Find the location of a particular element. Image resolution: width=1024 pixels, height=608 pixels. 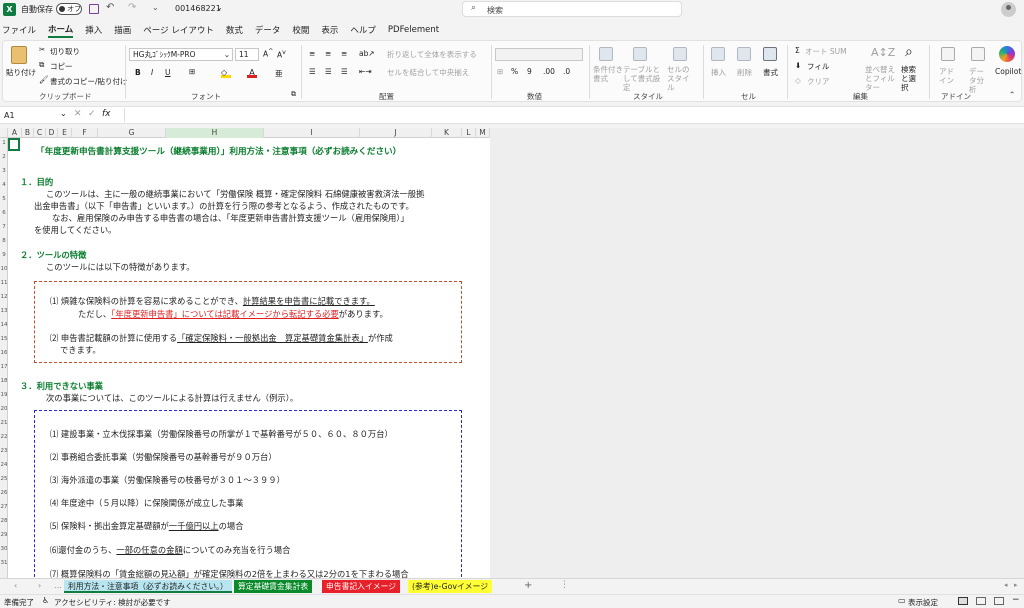

column-header: J is located at coordinates (396, 133).